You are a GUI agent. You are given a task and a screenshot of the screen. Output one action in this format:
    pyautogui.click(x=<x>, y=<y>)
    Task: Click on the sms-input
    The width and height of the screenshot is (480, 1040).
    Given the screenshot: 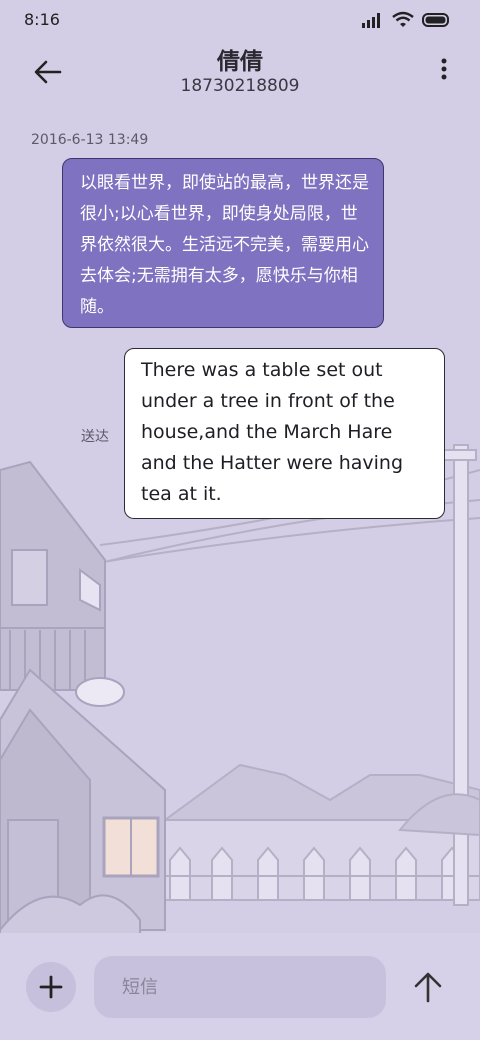 What is the action you would take?
    pyautogui.click(x=240, y=987)
    